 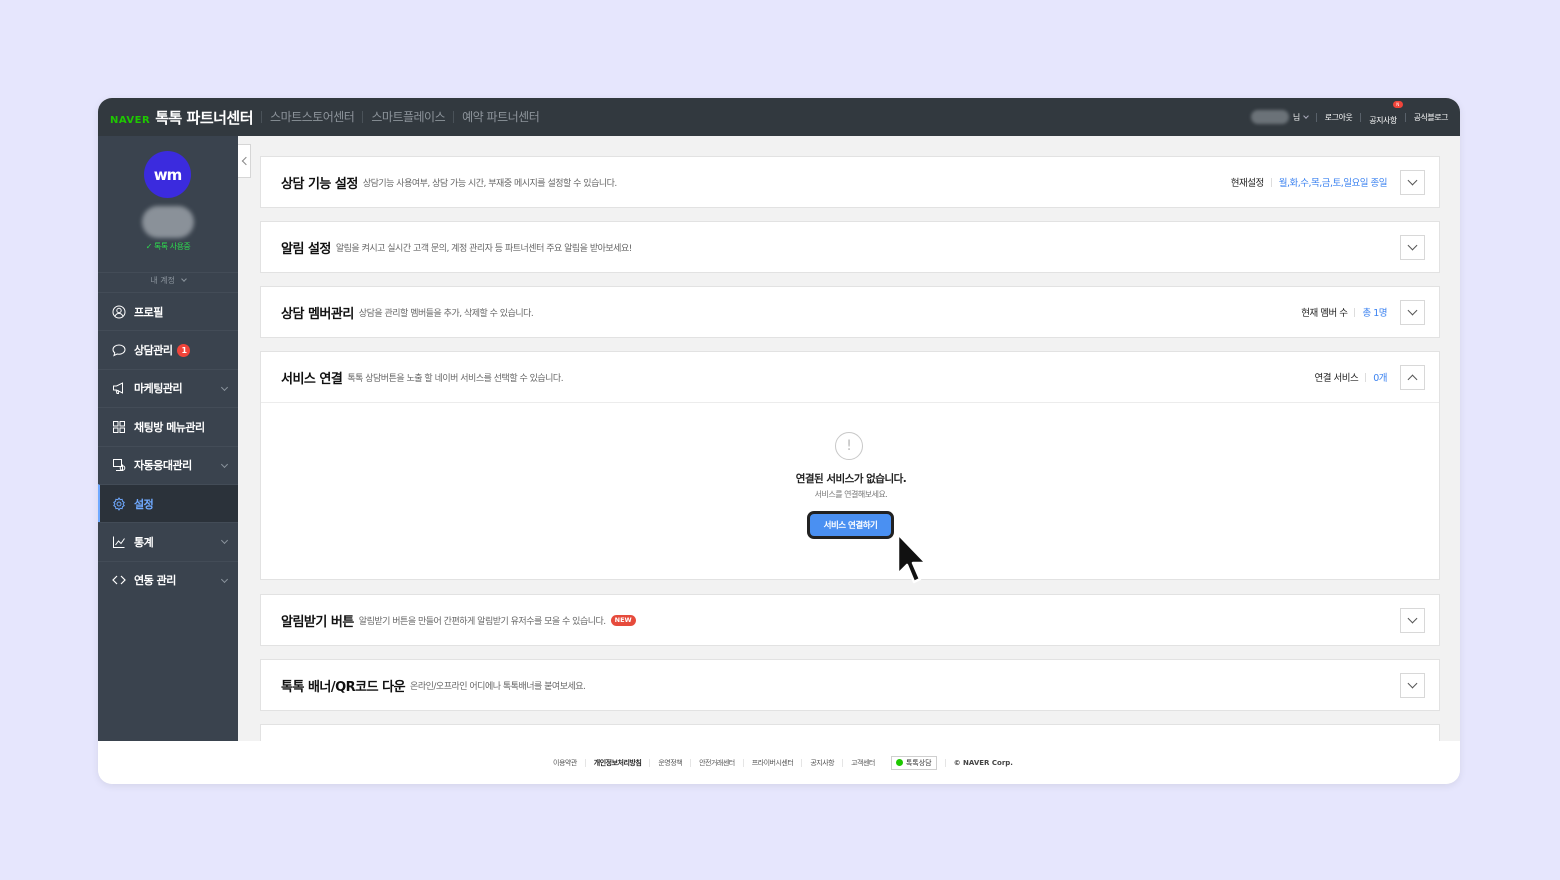 I want to click on card-title: 상담 멤버관리, so click(x=317, y=314).